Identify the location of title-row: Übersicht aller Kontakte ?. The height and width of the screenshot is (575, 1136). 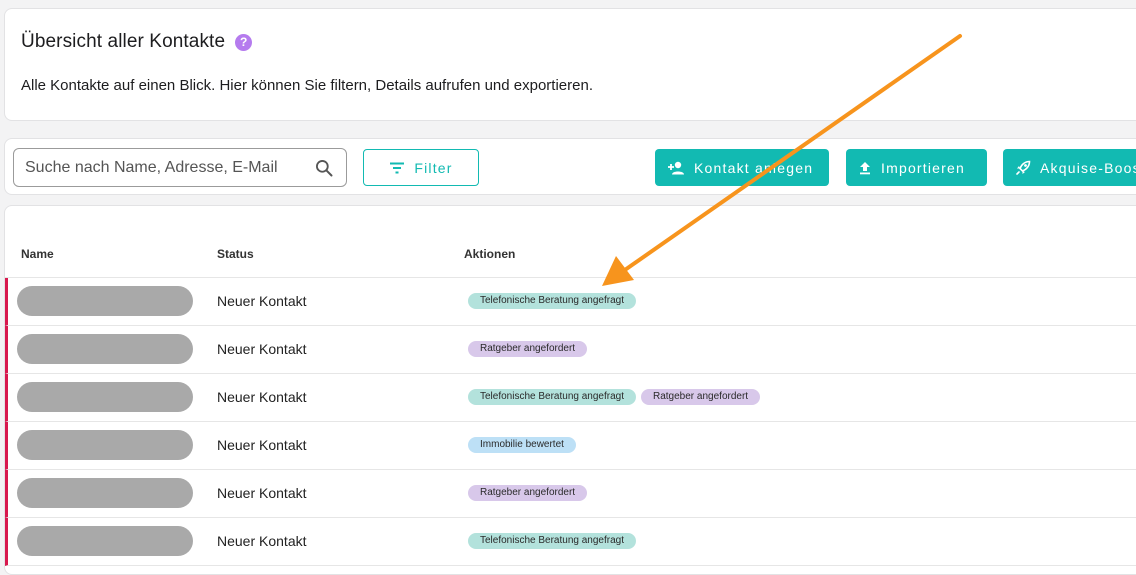
(137, 42).